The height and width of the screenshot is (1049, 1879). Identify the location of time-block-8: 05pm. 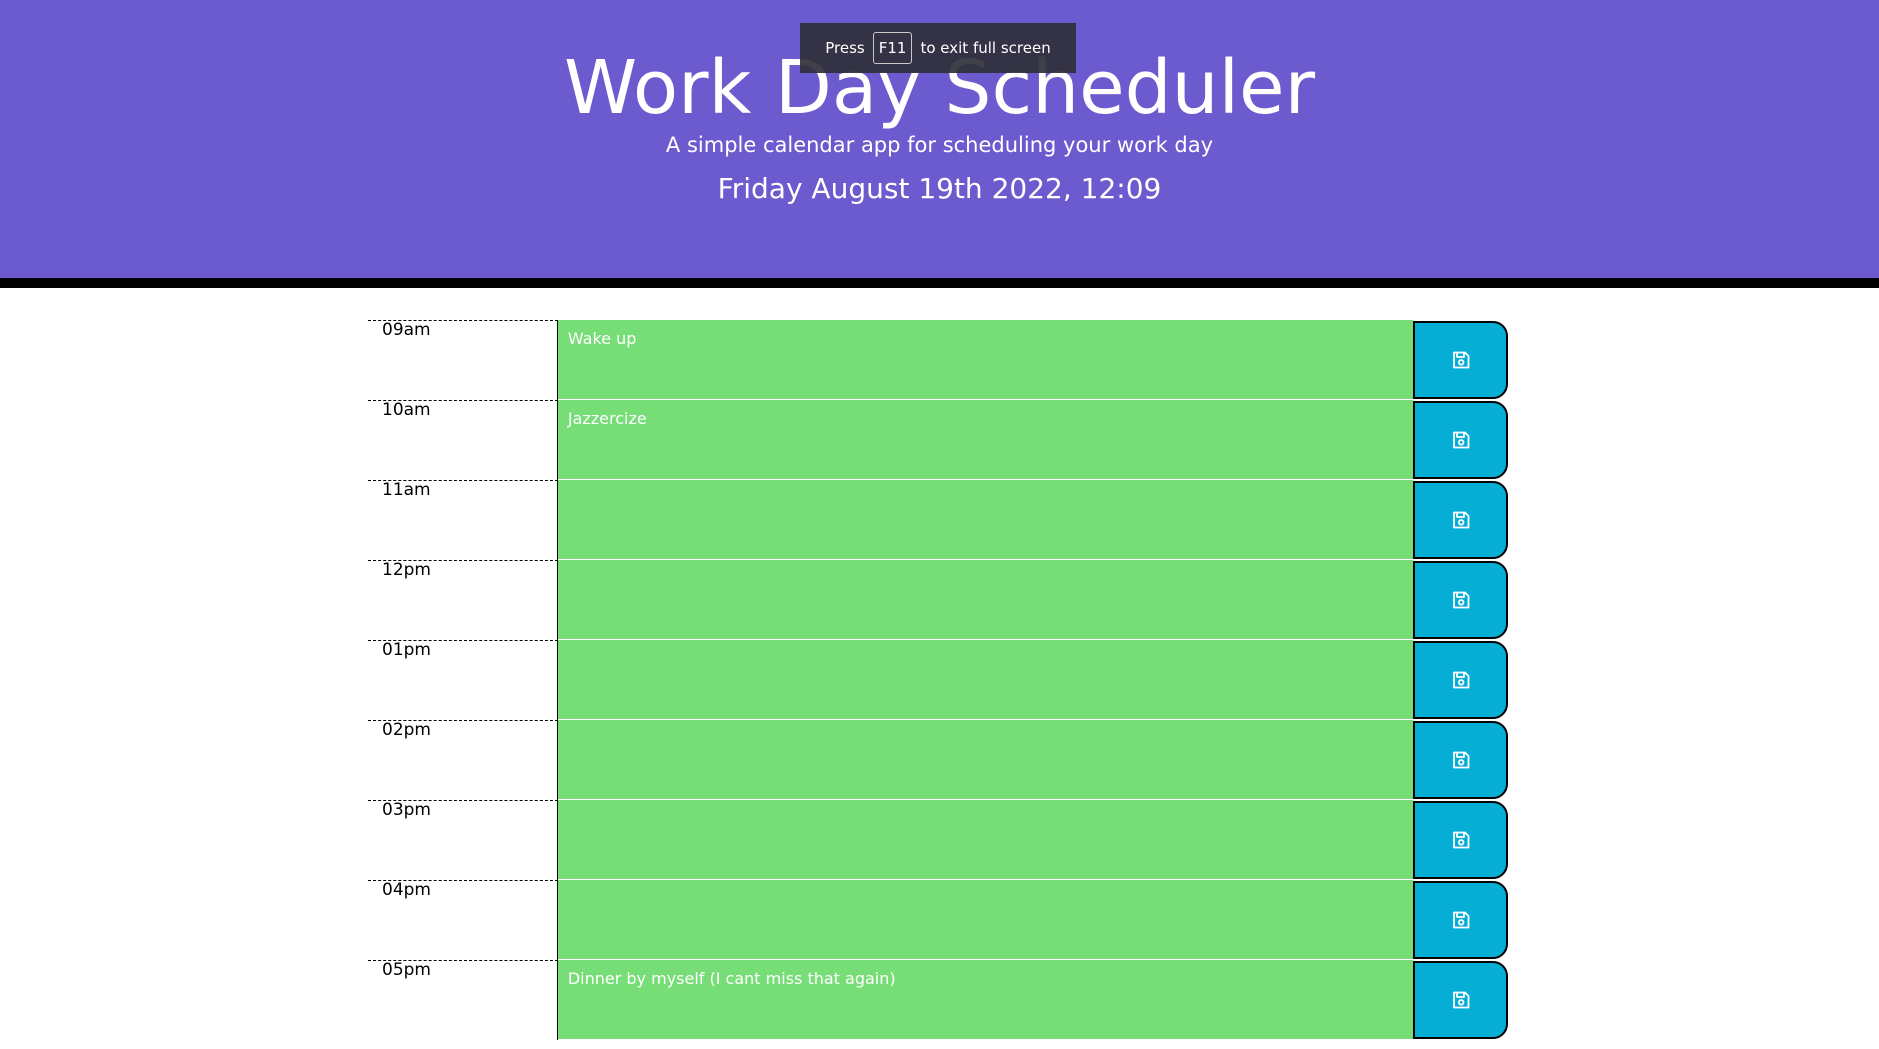
(938, 1000).